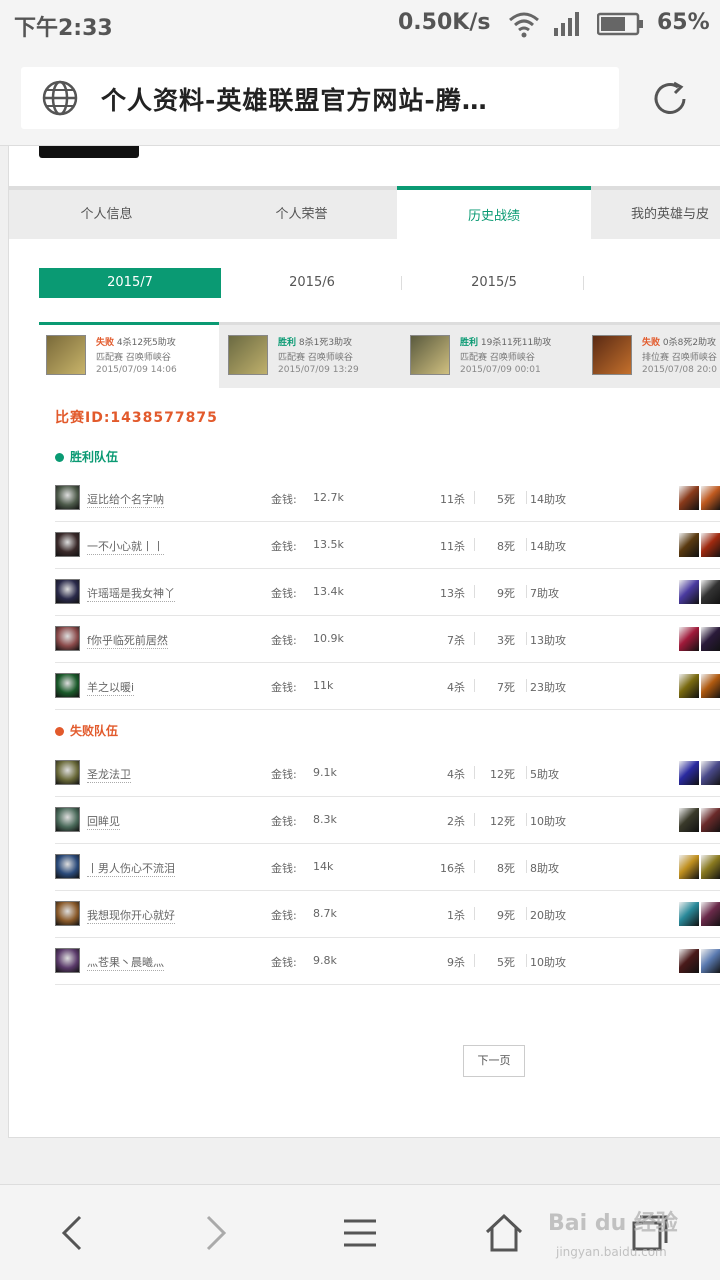  Describe the element at coordinates (387, 545) in the screenshot. I see `player-row: 一不小心就丨丨 金钱: 13.5k 11杀 8死 14助攻` at that location.